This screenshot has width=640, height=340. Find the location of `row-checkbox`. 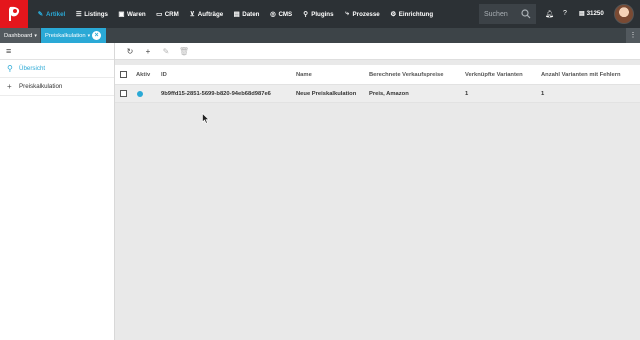

row-checkbox is located at coordinates (123, 93).